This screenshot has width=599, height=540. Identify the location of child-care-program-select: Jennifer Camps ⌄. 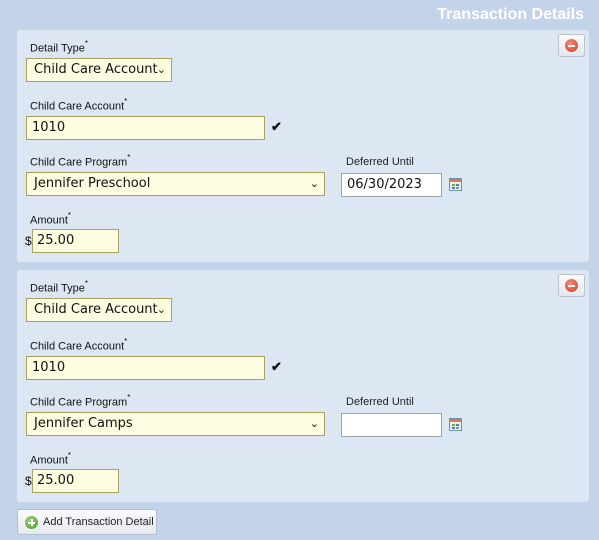
(175, 424).